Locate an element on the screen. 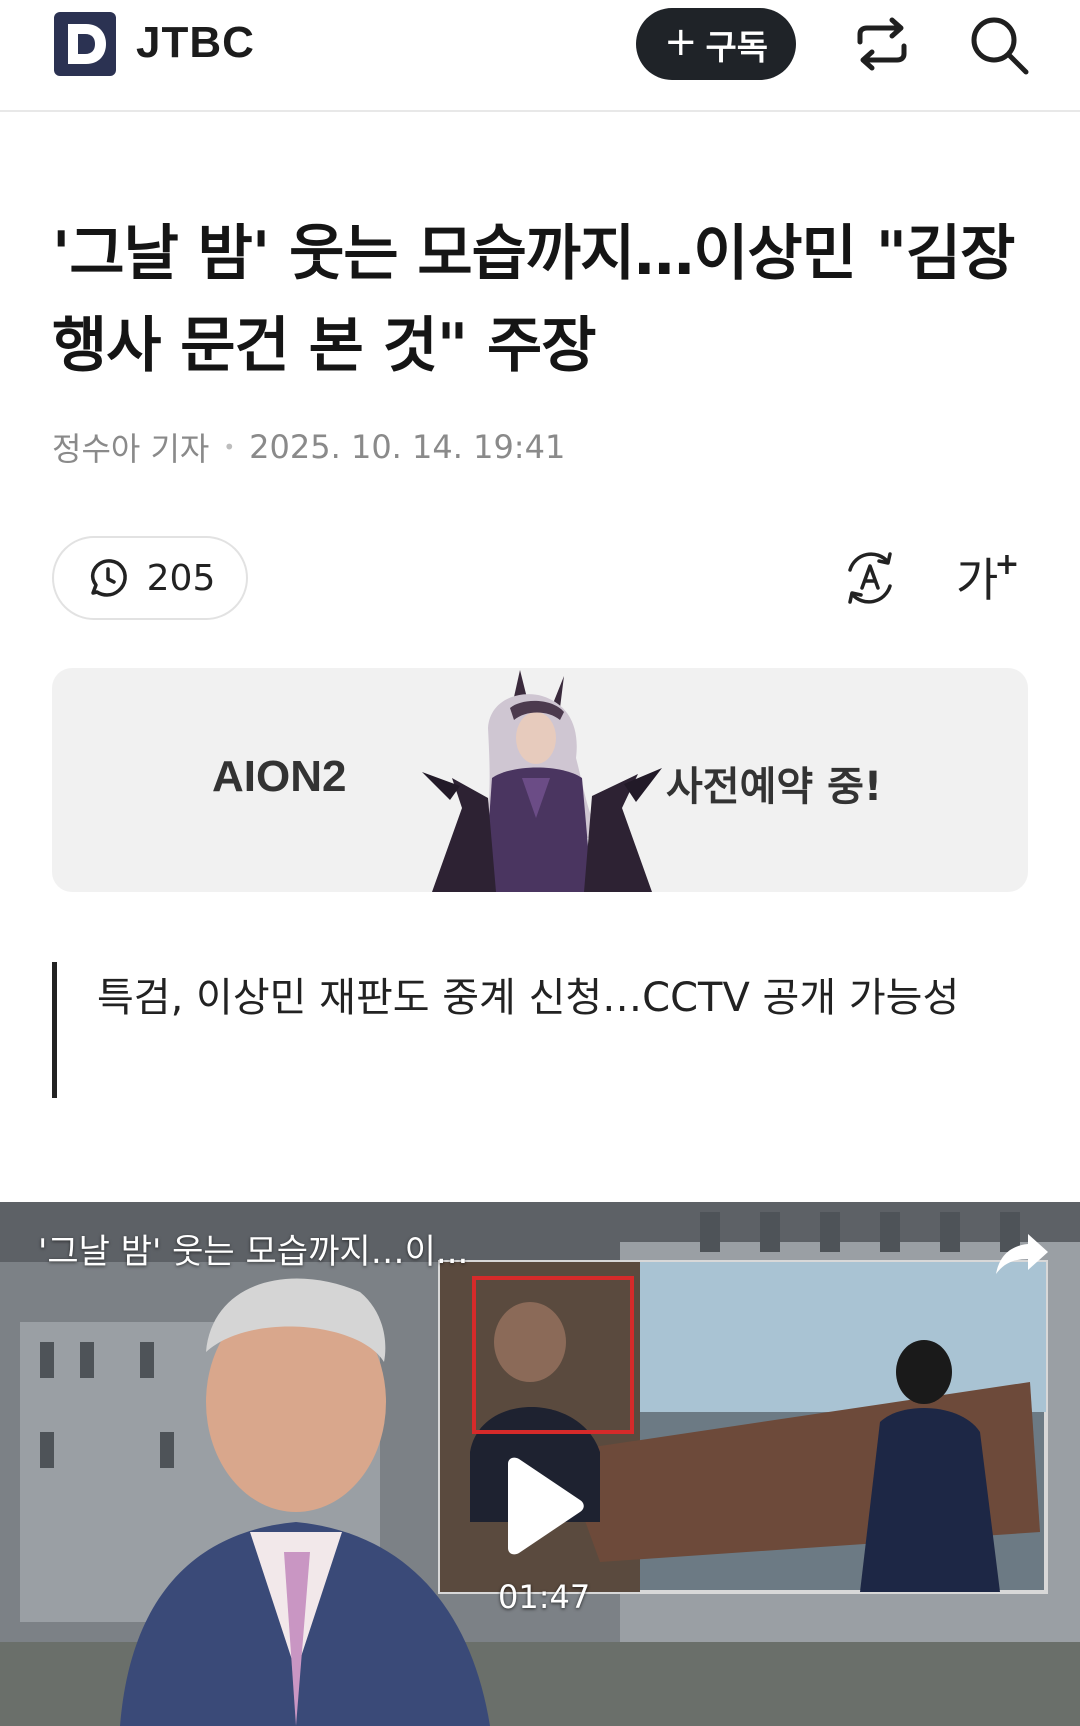 This screenshot has height=1726, width=1080. font-size-plus: + is located at coordinates (1007, 564).